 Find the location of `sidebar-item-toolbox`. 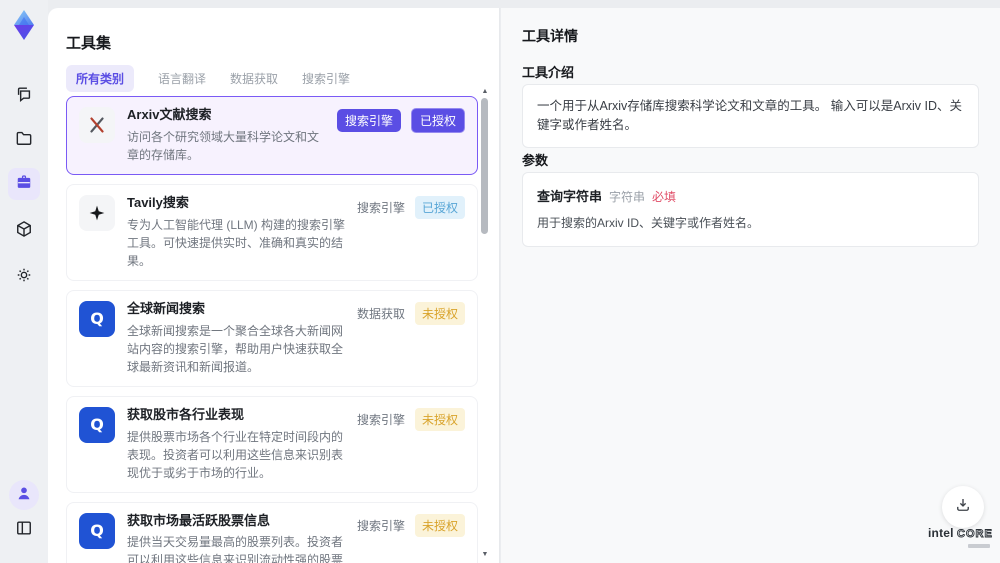

sidebar-item-toolbox is located at coordinates (24, 184).